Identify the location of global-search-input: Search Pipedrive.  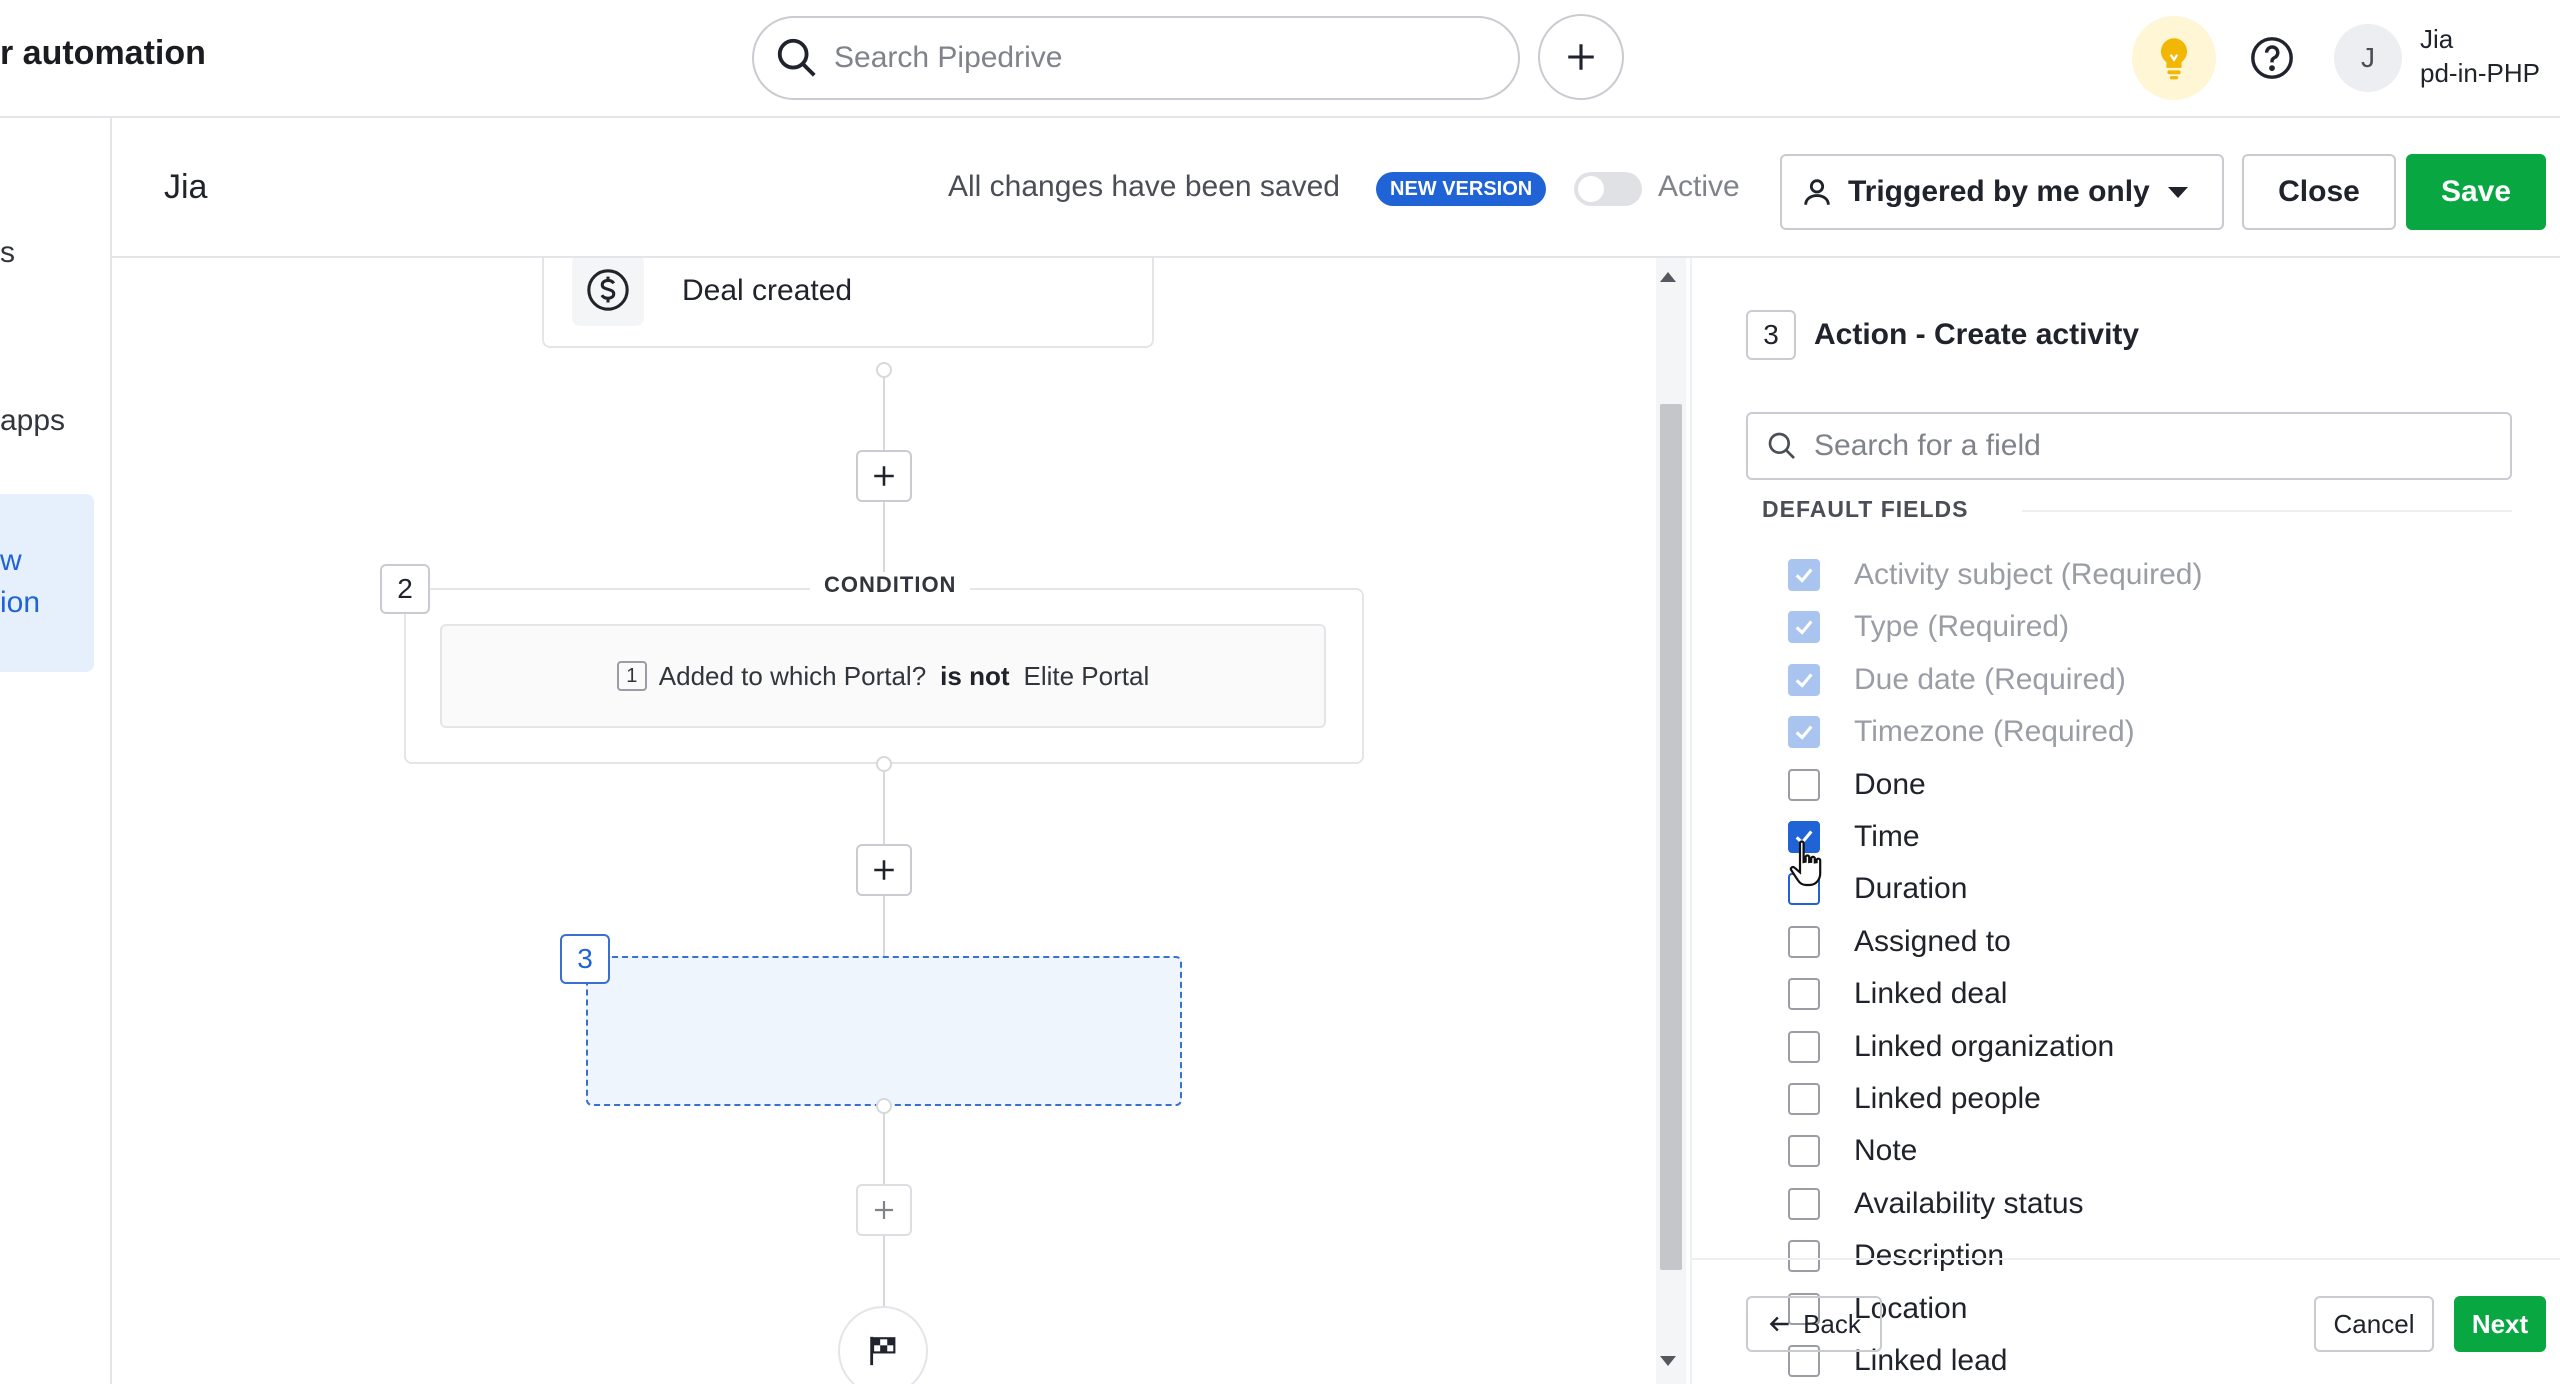
(1136, 58).